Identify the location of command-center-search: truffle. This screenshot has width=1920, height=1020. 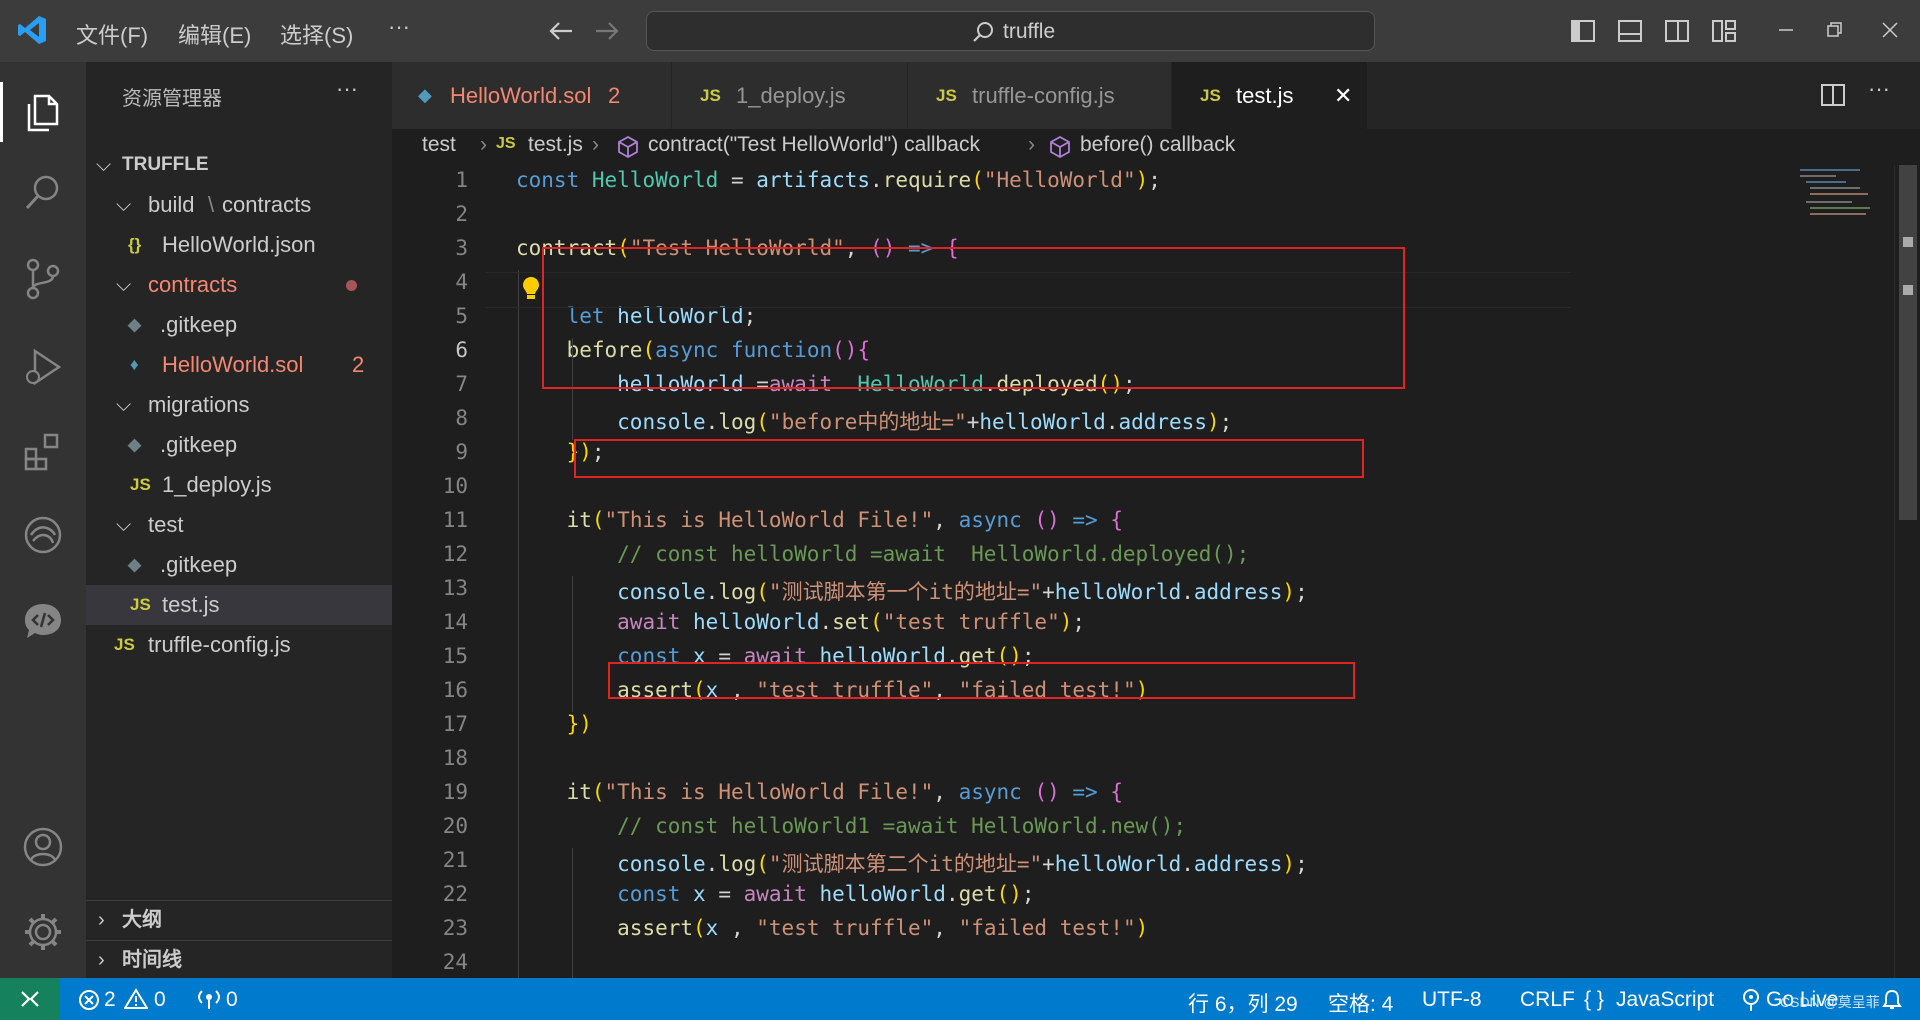
(1010, 31).